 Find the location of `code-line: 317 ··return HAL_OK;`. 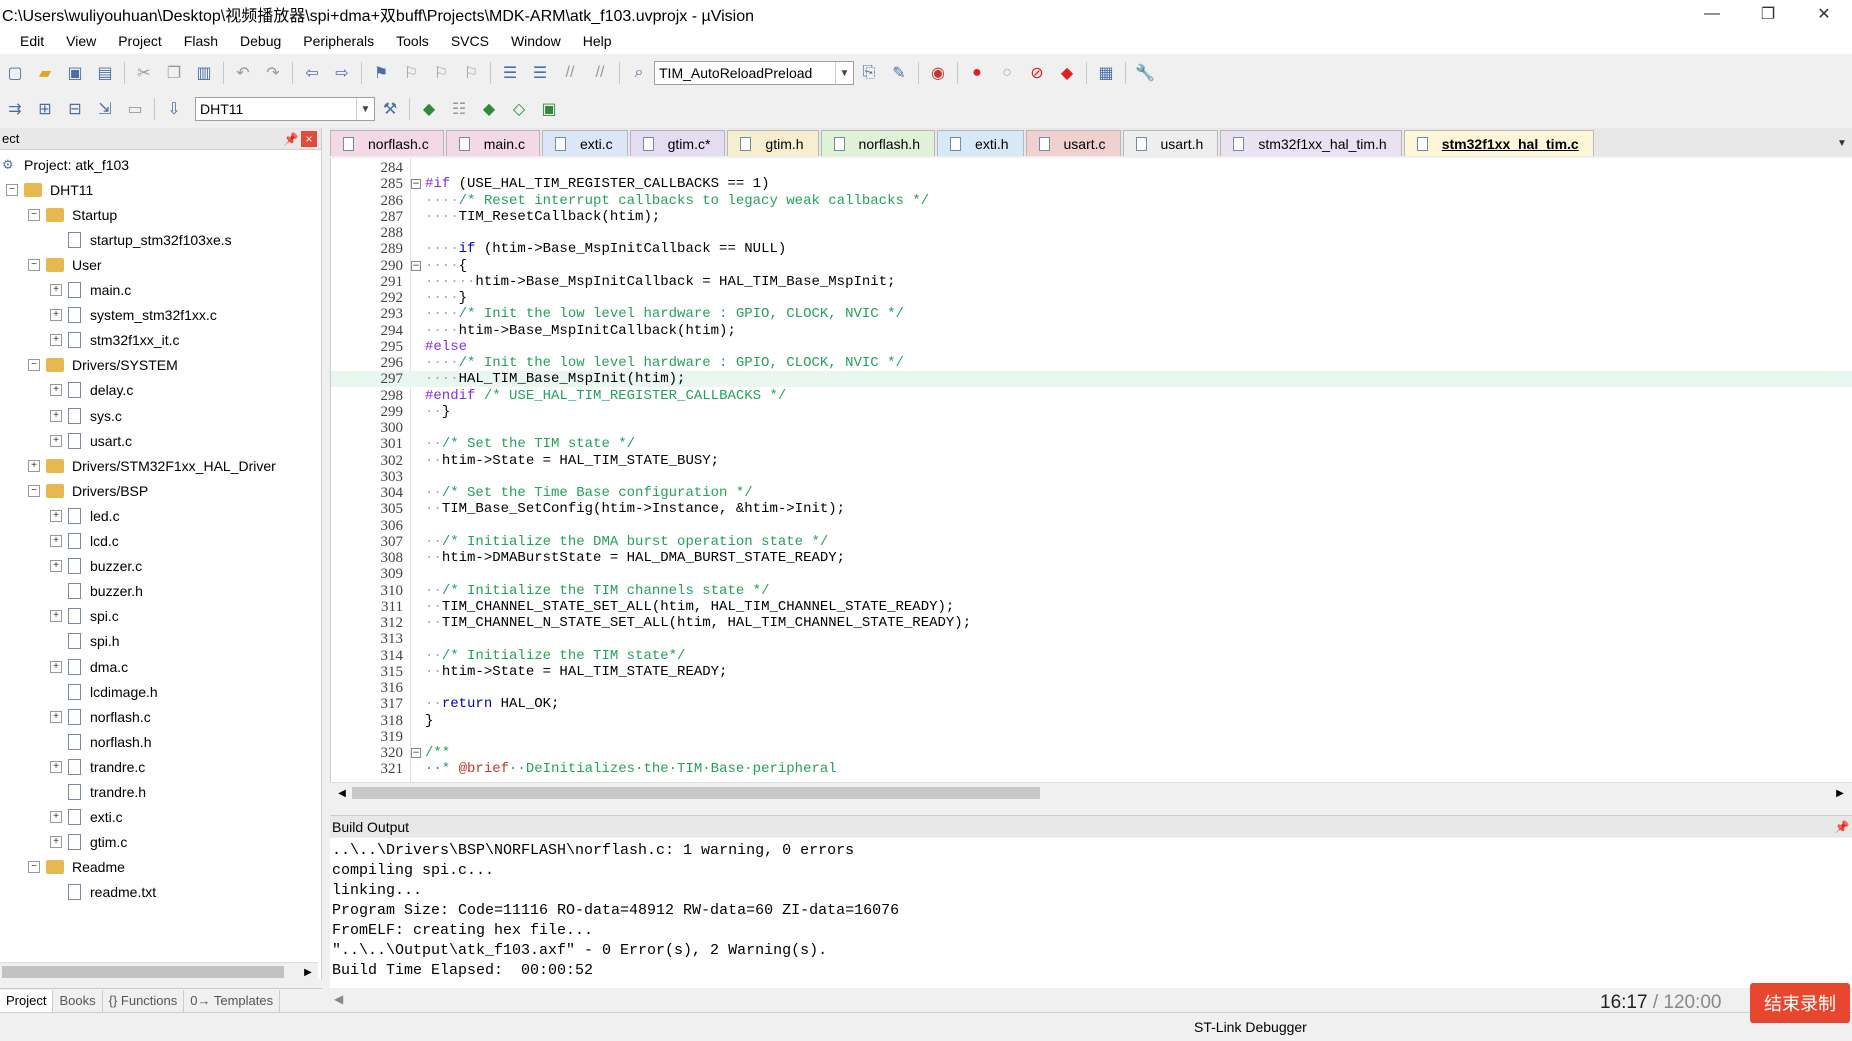

code-line: 317 ··return HAL_OK; is located at coordinates (1091, 704).